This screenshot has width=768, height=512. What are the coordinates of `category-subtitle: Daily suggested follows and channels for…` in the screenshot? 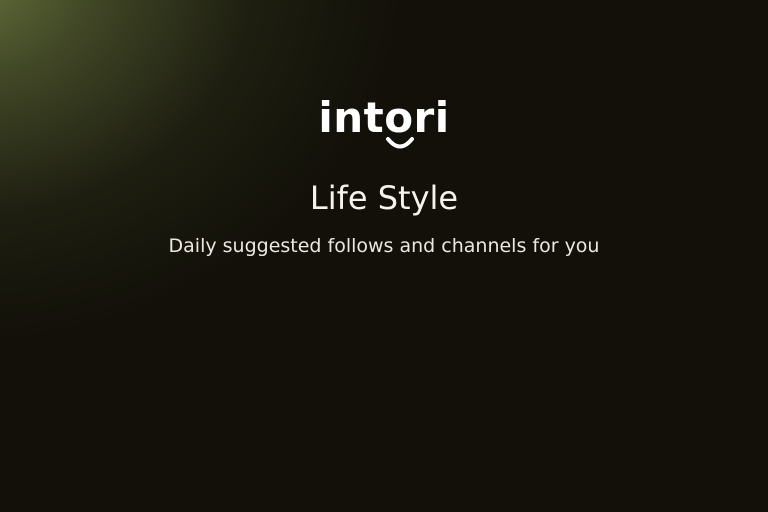 It's located at (384, 246).